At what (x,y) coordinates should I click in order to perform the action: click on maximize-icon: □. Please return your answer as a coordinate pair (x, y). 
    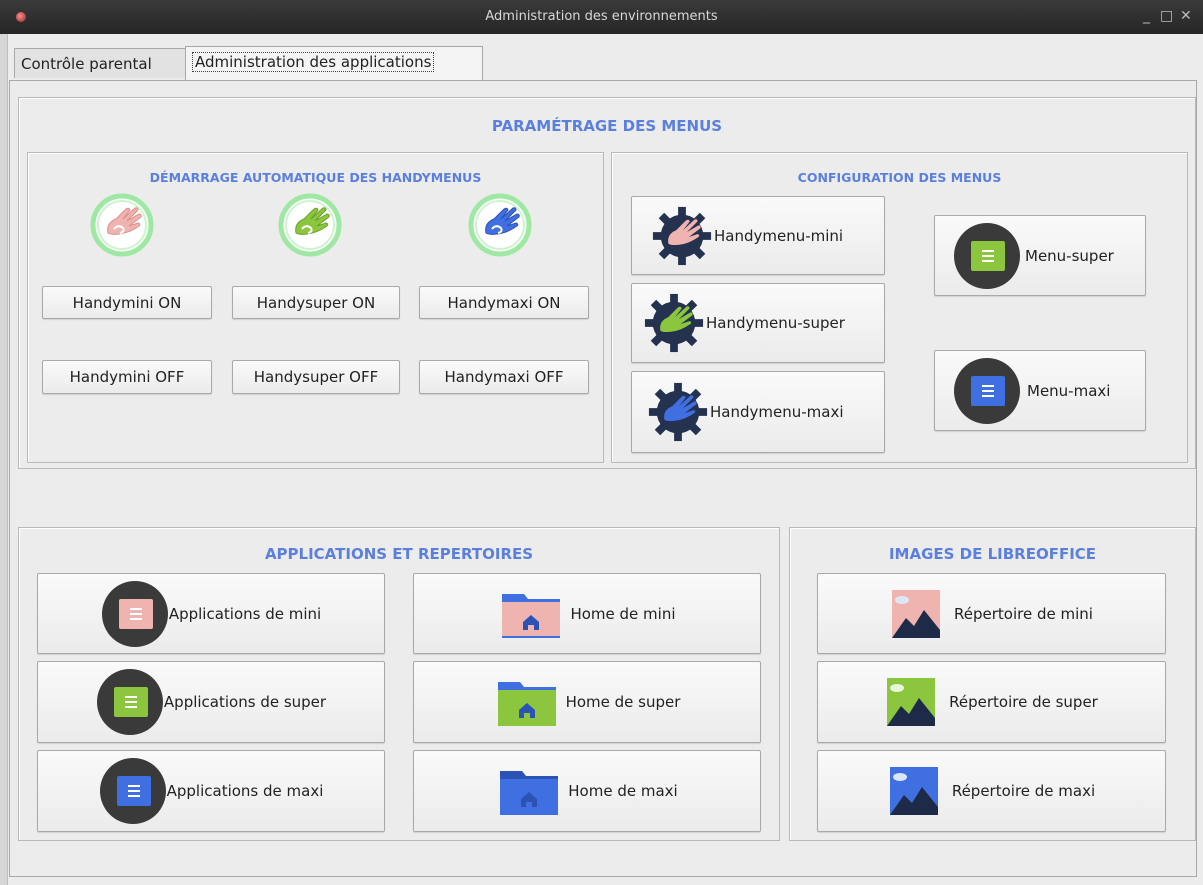
    Looking at the image, I should click on (1166, 16).